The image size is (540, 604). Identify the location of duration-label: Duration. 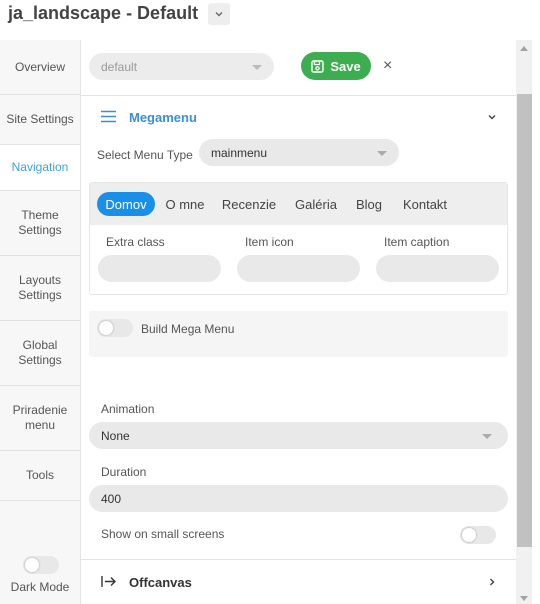
(124, 472).